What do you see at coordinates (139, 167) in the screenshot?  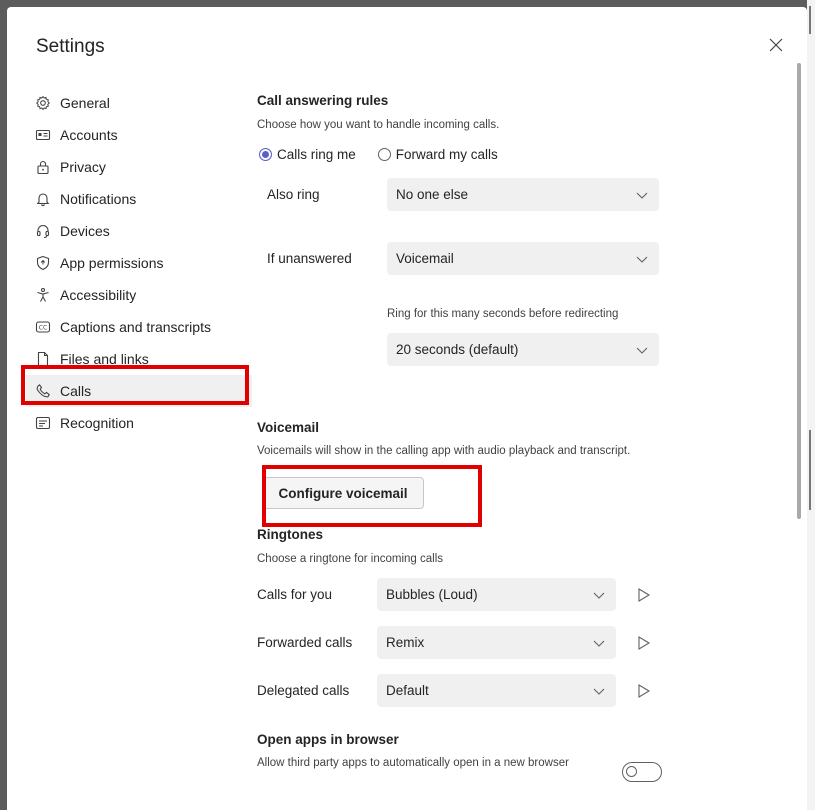 I see `sidebar-item-privacy: Privacy` at bounding box center [139, 167].